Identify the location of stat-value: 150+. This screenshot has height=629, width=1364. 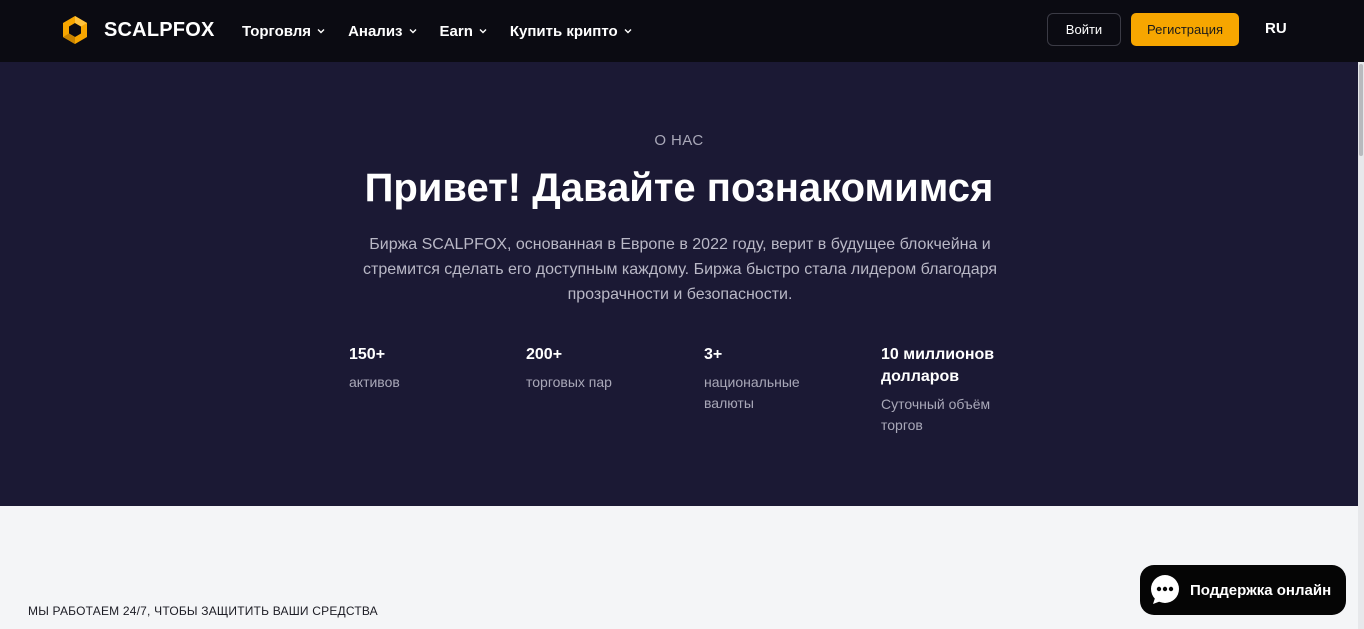
(367, 354).